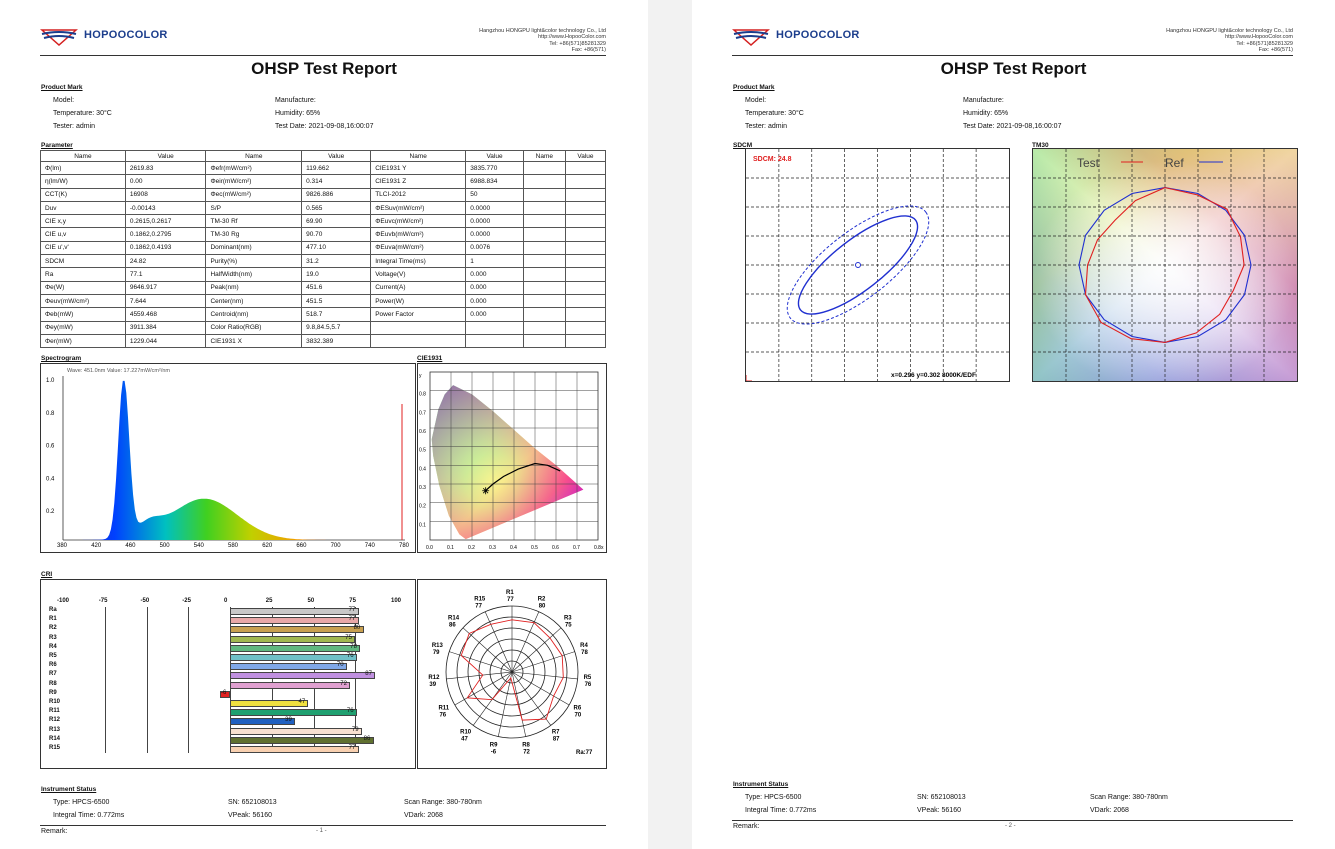 The width and height of the screenshot is (1335, 849). Describe the element at coordinates (350, 711) in the screenshot. I see `cri-value: 76` at that location.